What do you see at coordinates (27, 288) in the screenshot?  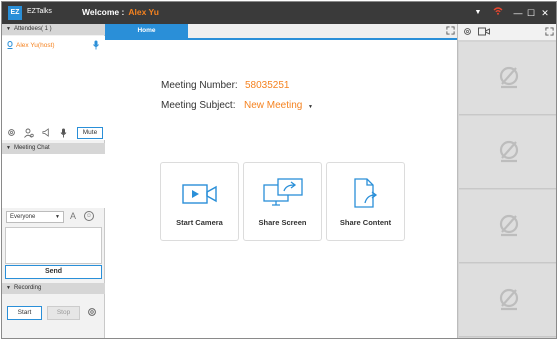 I see `recording-header-label: Recording` at bounding box center [27, 288].